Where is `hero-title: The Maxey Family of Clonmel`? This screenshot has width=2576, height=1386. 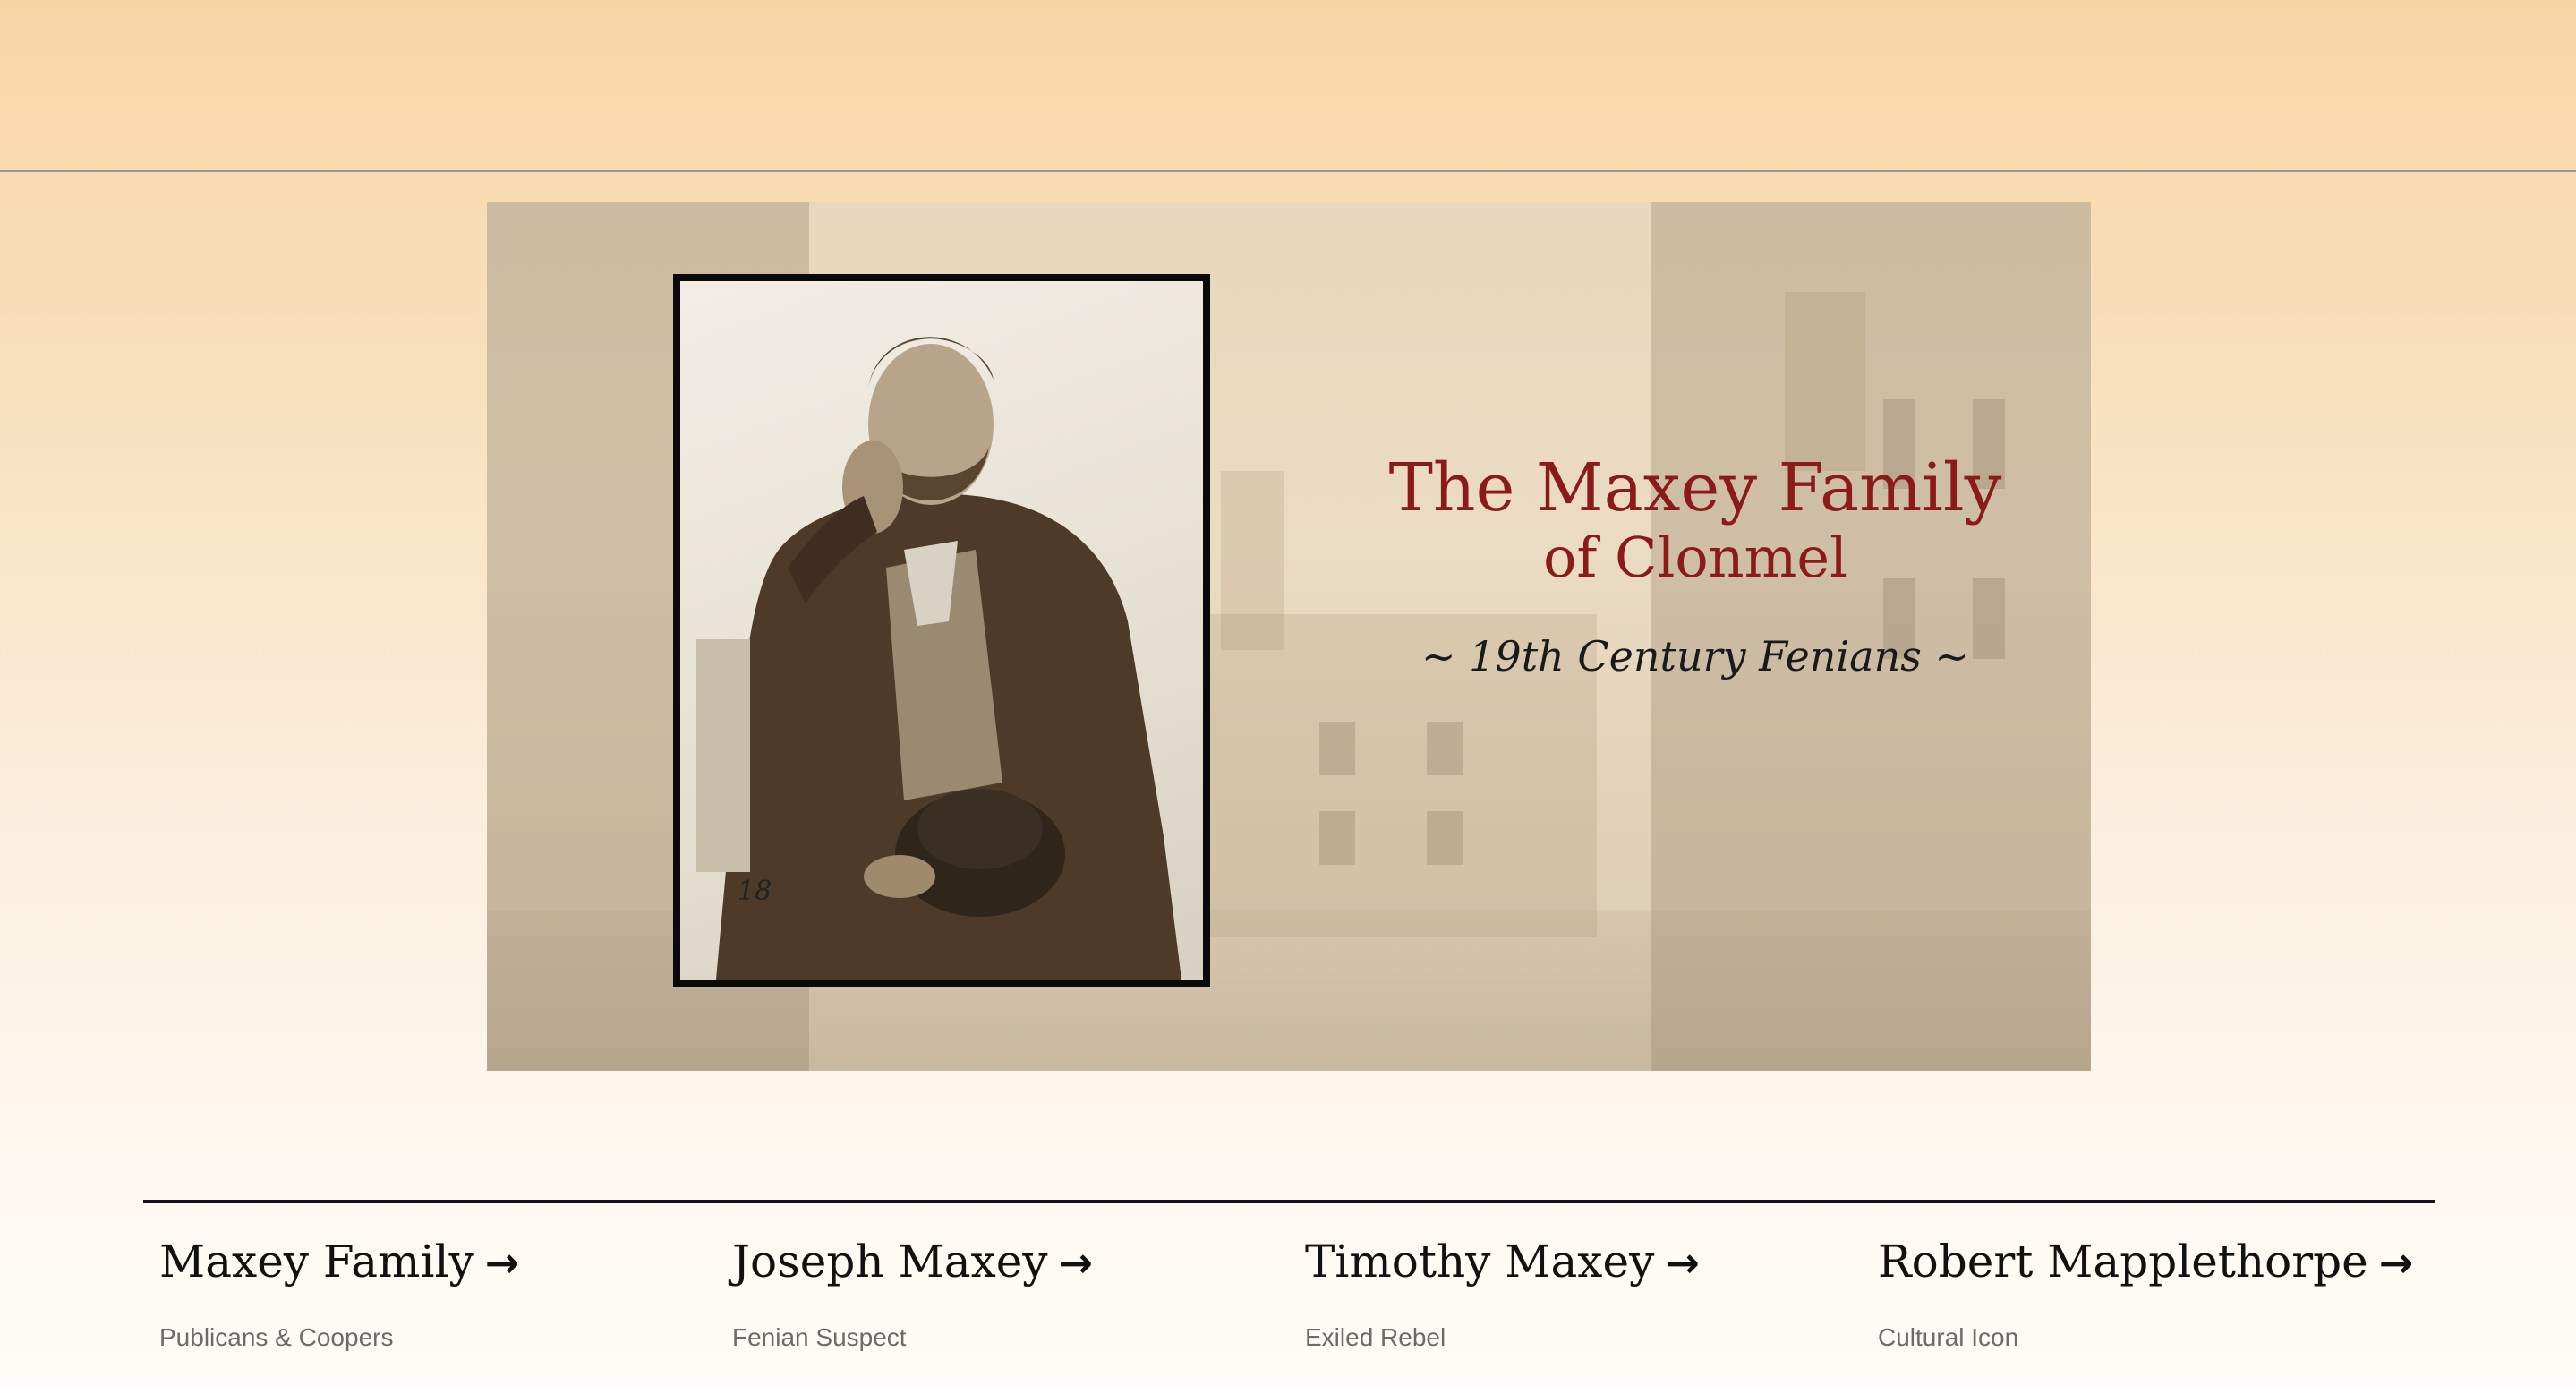
hero-title: The Maxey Family of Clonmel is located at coordinates (1695, 523).